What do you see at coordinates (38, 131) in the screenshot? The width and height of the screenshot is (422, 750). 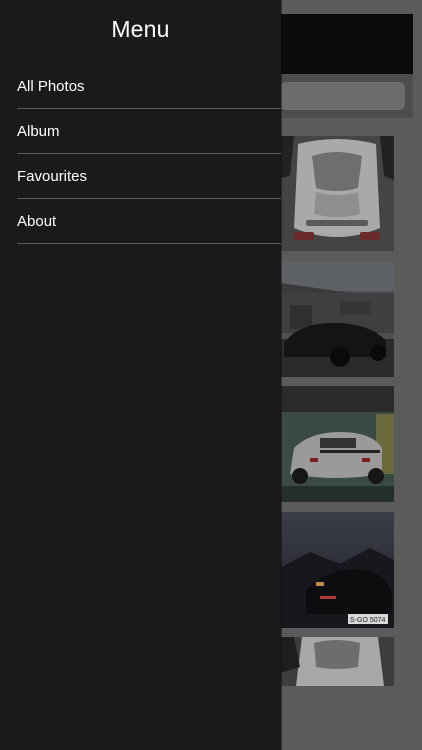 I see `menu-item-label: Album` at bounding box center [38, 131].